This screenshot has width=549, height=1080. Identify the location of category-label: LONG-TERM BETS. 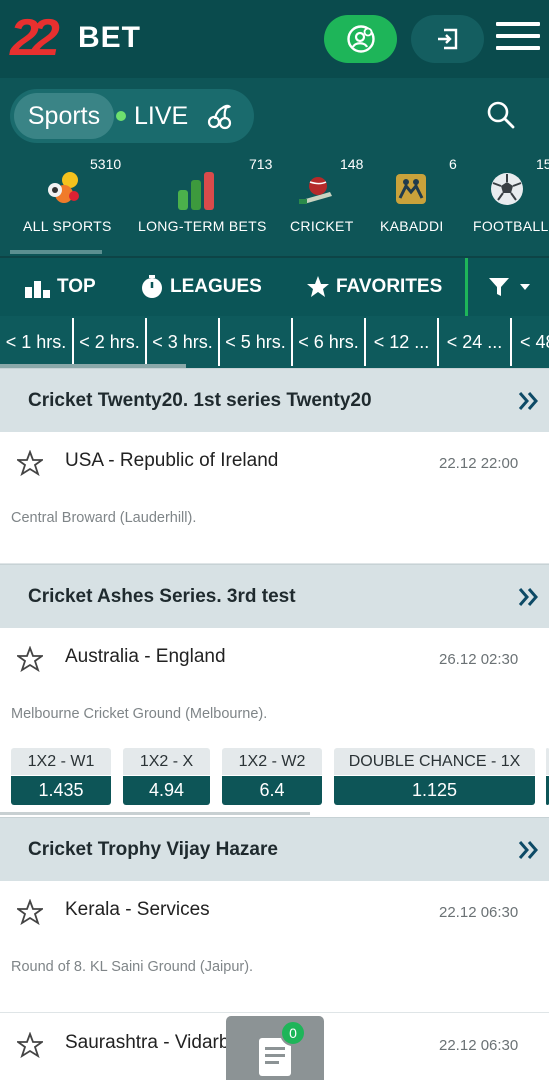
(202, 226).